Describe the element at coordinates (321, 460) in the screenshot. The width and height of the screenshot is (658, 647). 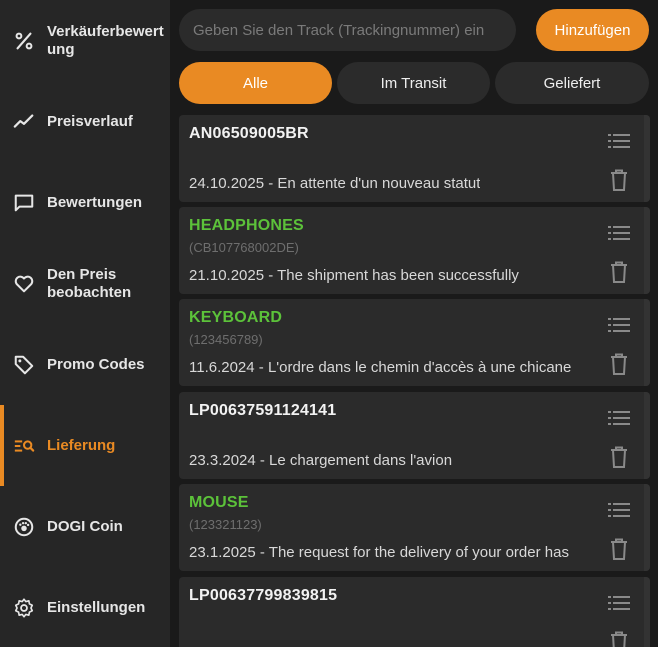
I see `track-status: 23.3.2024 - Le chargement dans l'avion` at that location.